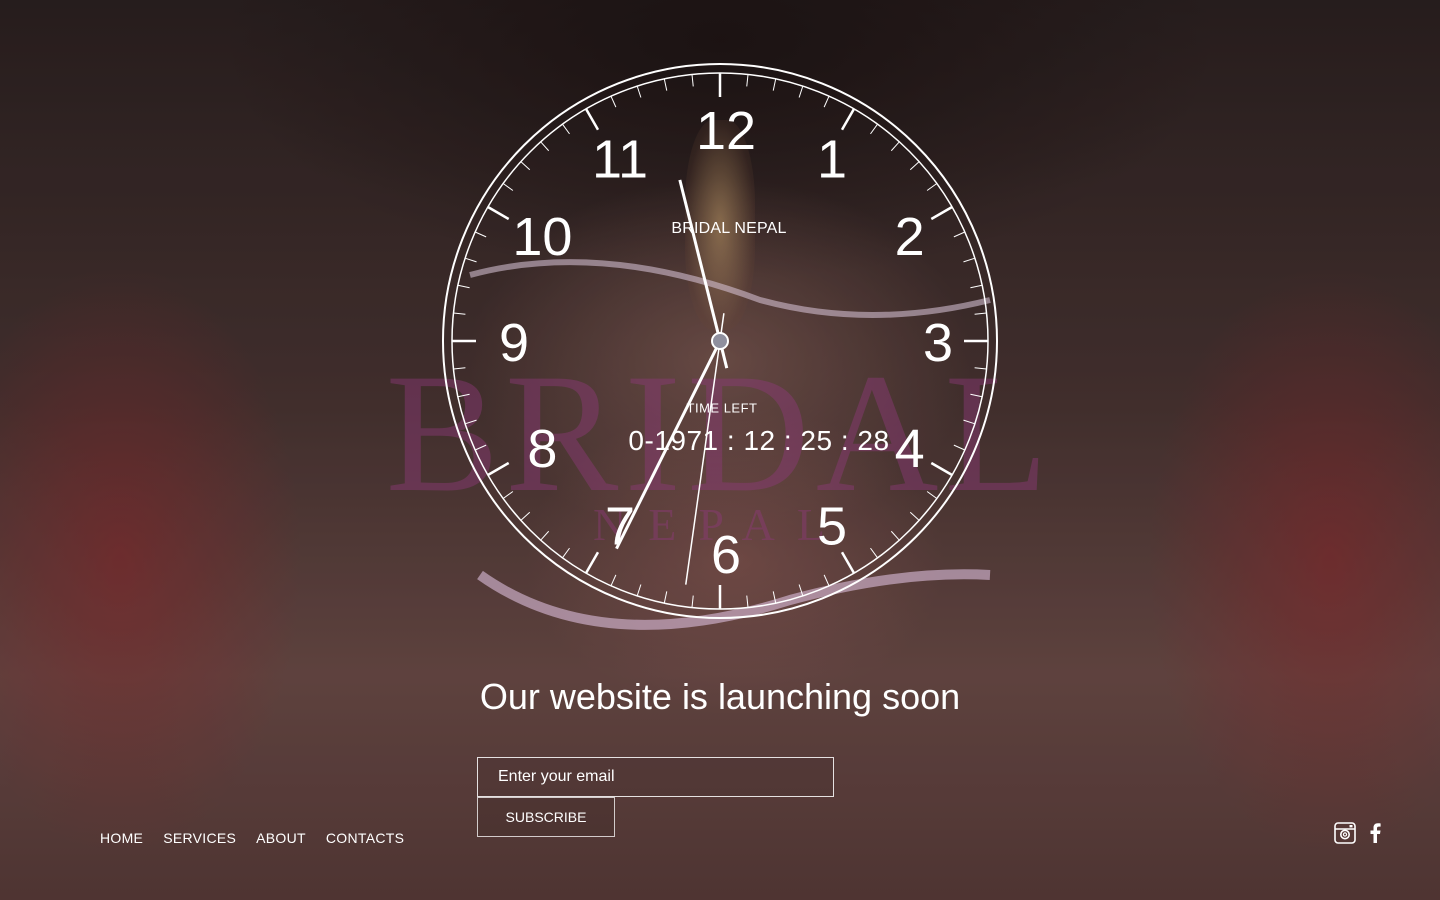 The width and height of the screenshot is (1440, 900). I want to click on clock-numeral-11: 11, so click(620, 159).